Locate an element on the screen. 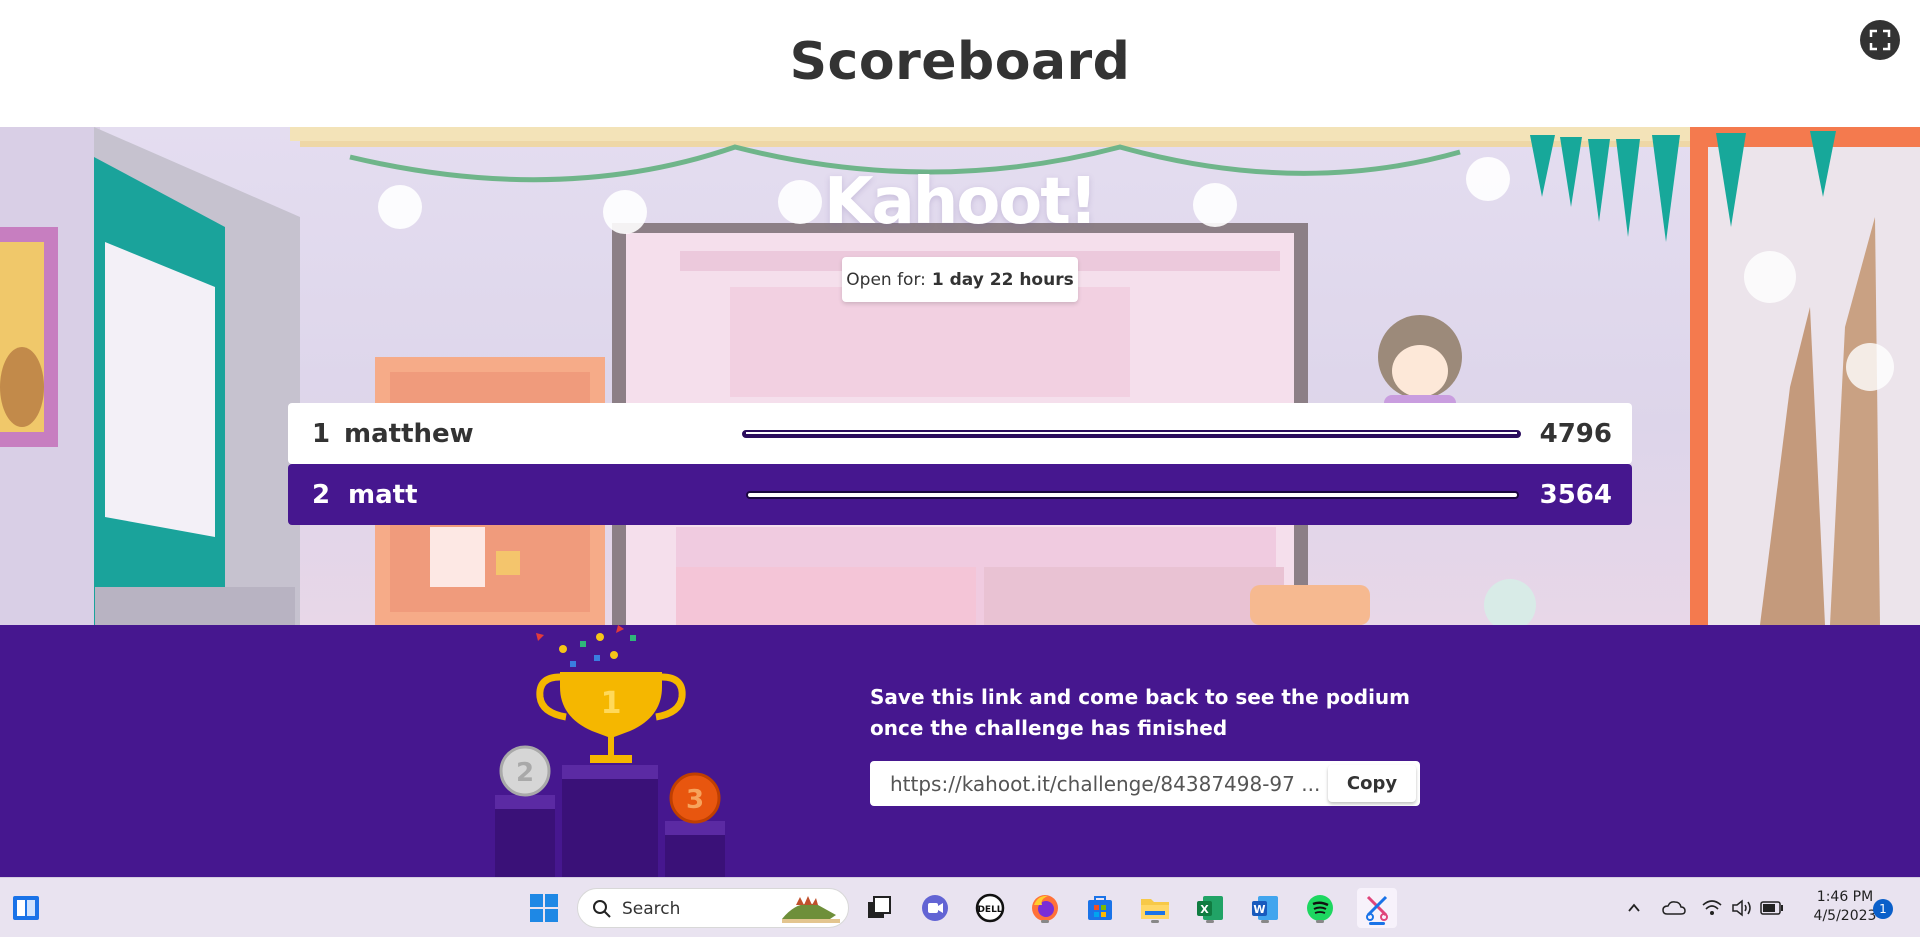 This screenshot has width=1920, height=937. svg-text: 1 is located at coordinates (611, 703).